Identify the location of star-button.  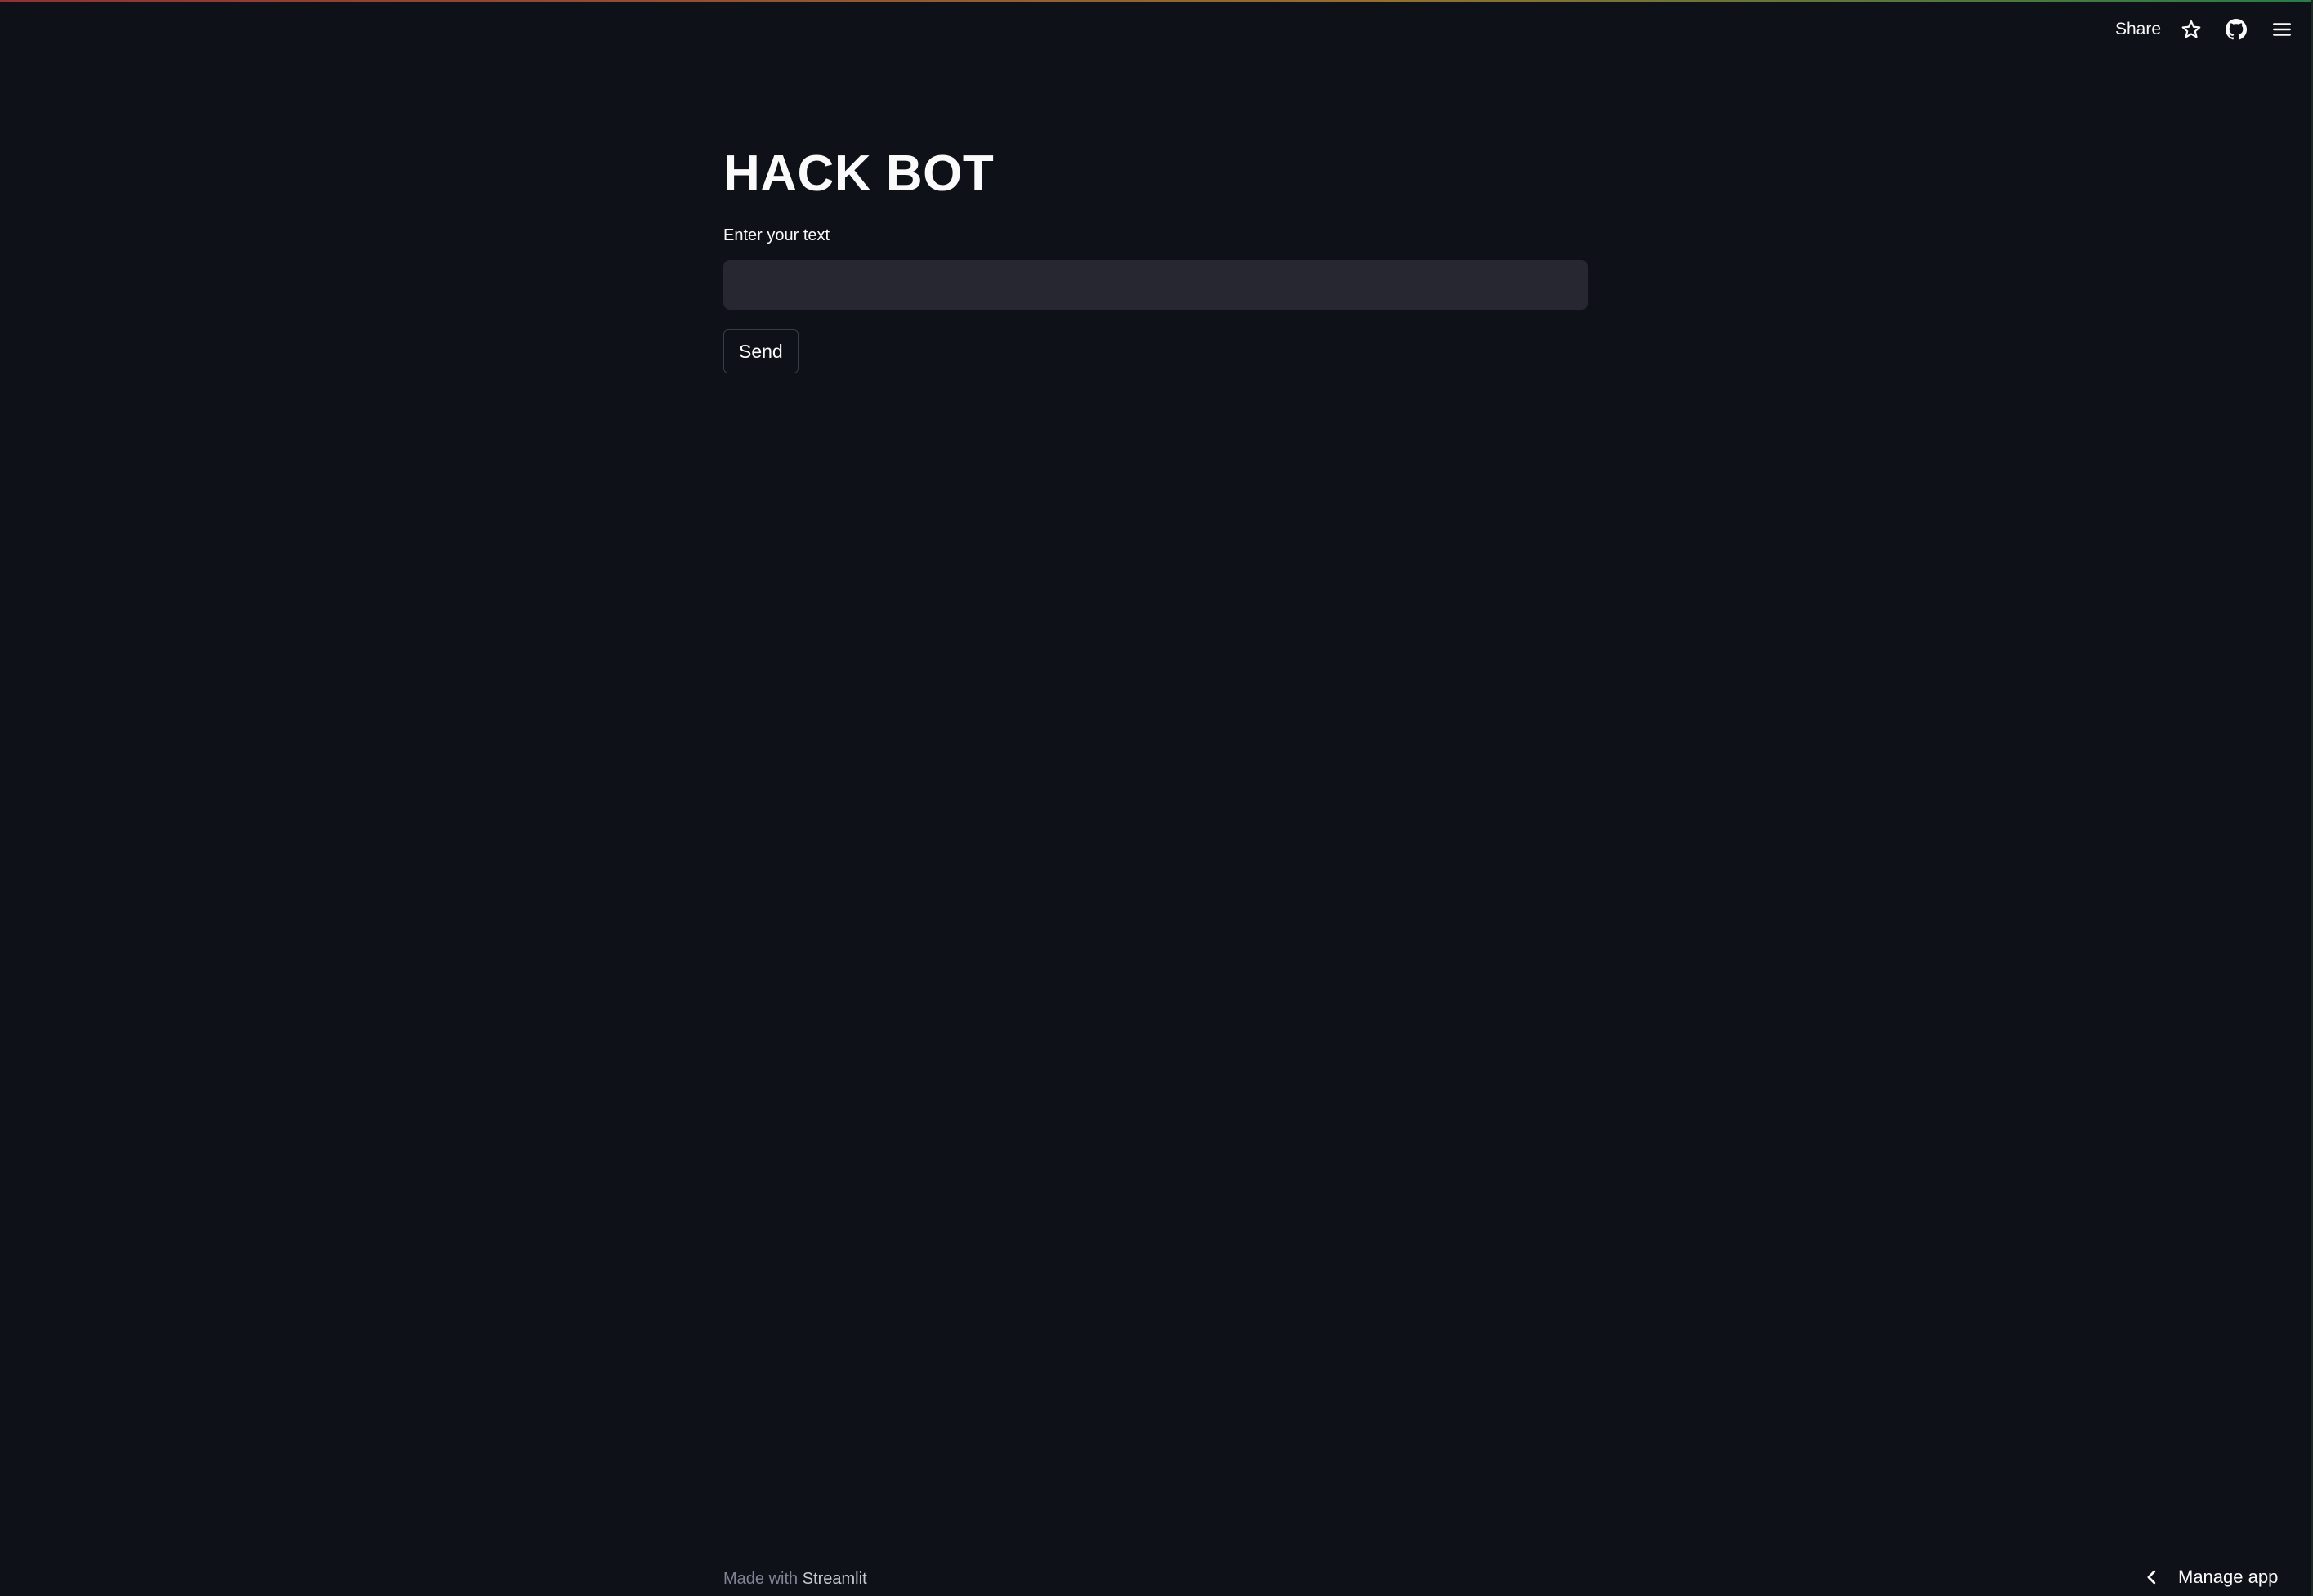
(2191, 29).